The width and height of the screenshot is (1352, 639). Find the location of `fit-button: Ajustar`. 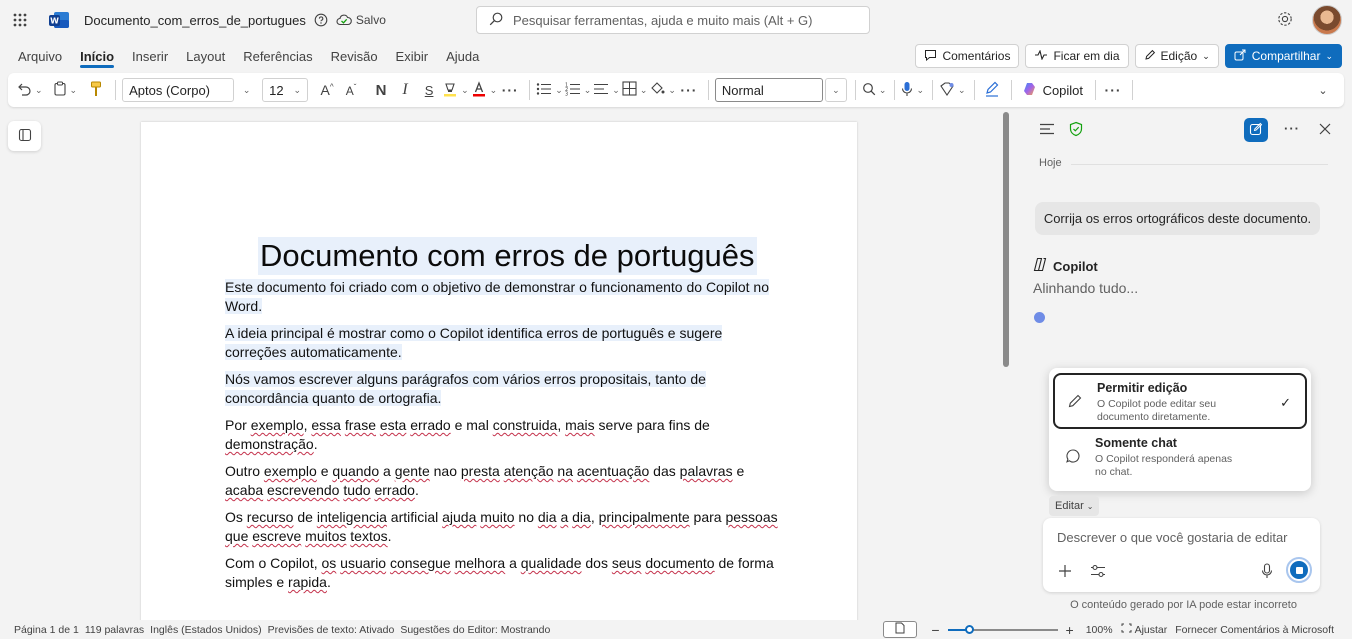

fit-button: Ajustar is located at coordinates (1144, 629).